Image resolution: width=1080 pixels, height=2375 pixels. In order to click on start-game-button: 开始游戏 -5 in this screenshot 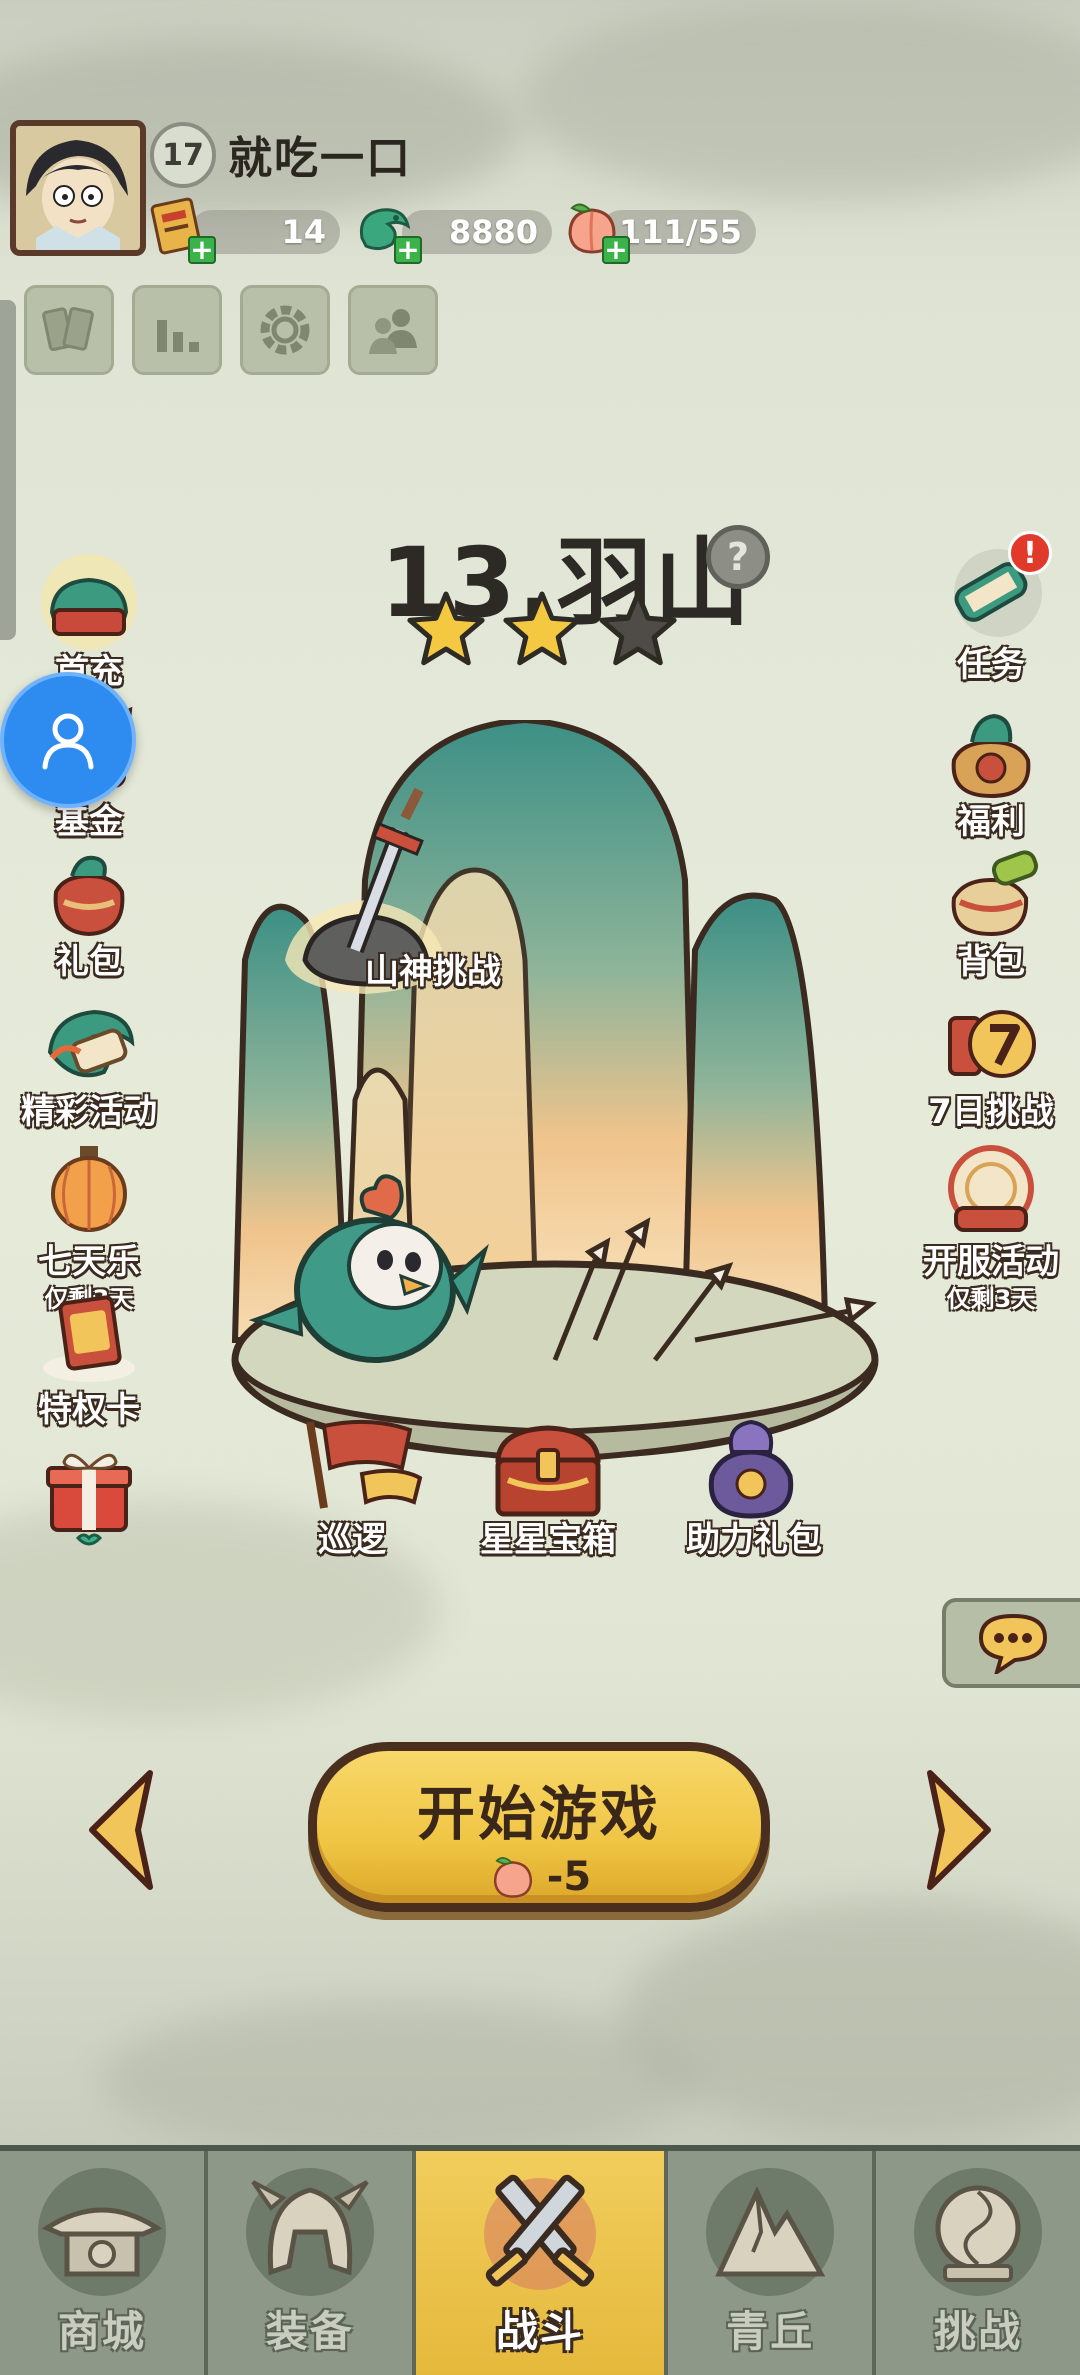, I will do `click(539, 1827)`.